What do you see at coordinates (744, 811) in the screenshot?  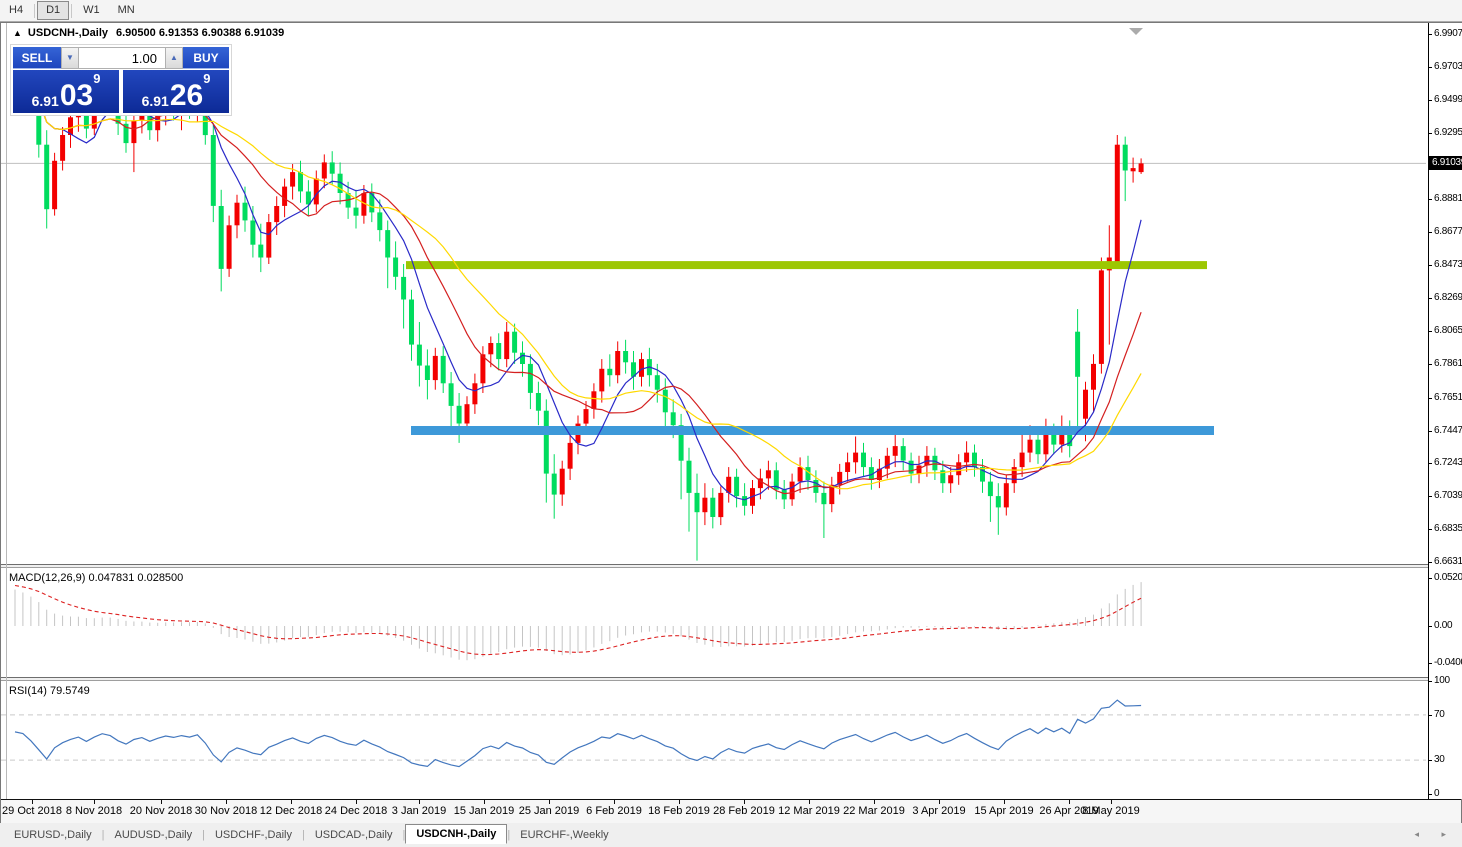 I see `date-label: 28 Feb 2019` at bounding box center [744, 811].